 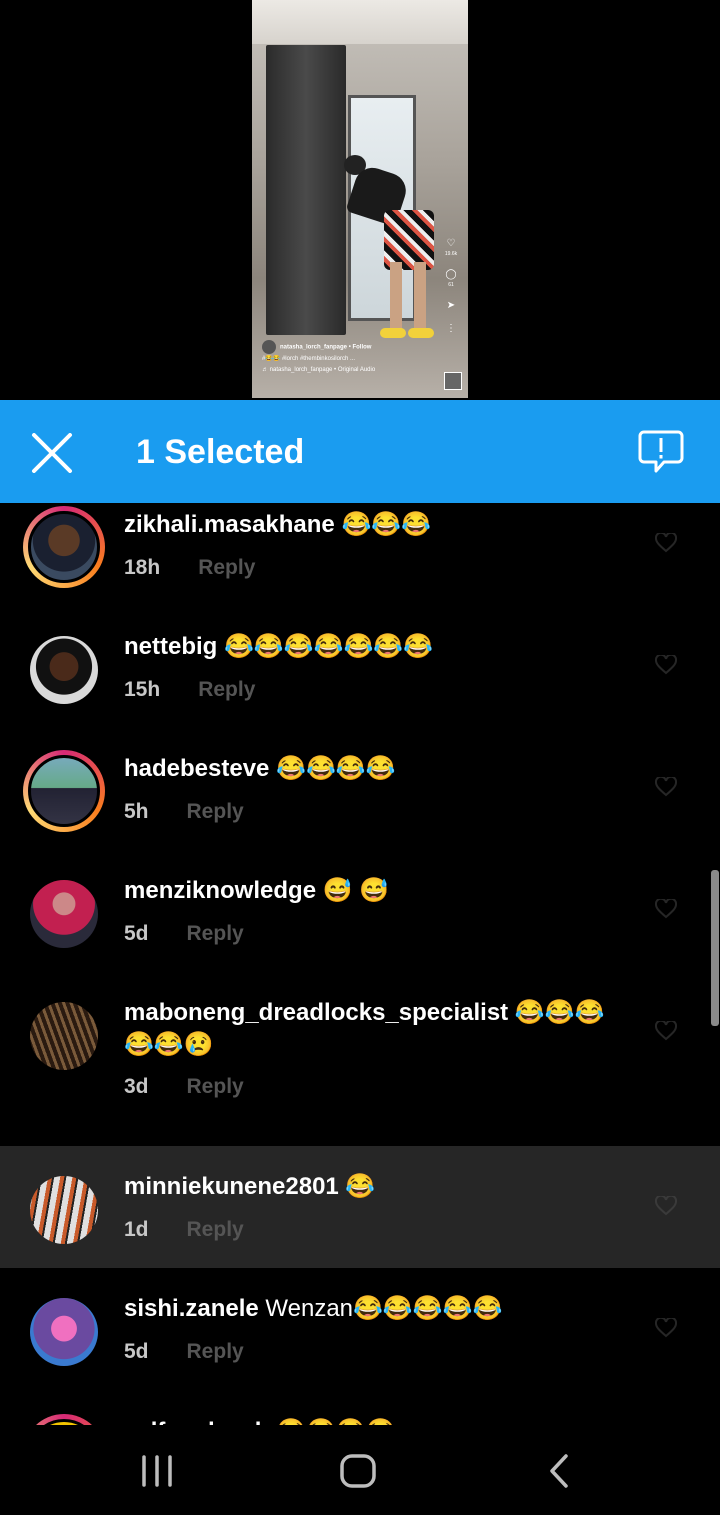 I want to click on report-icon, so click(x=661, y=452).